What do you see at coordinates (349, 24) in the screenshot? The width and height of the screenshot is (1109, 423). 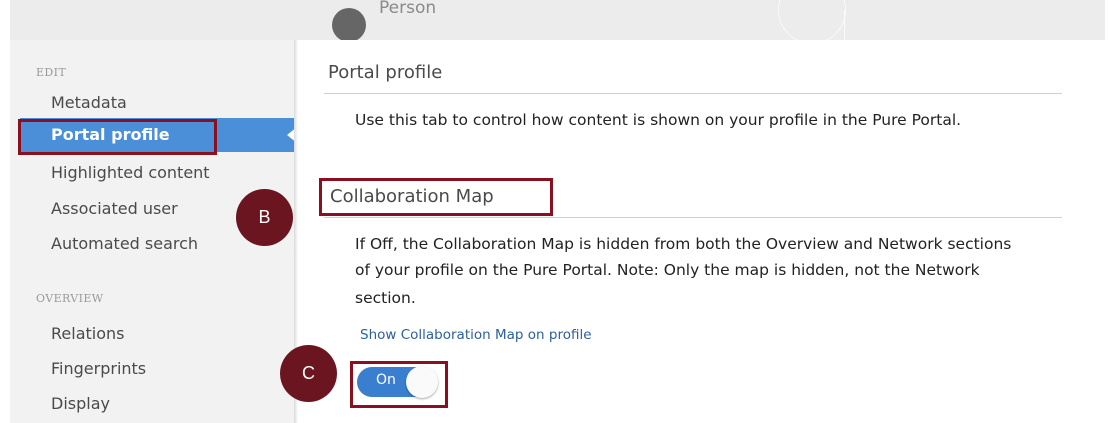 I see `person-avatar-icon` at bounding box center [349, 24].